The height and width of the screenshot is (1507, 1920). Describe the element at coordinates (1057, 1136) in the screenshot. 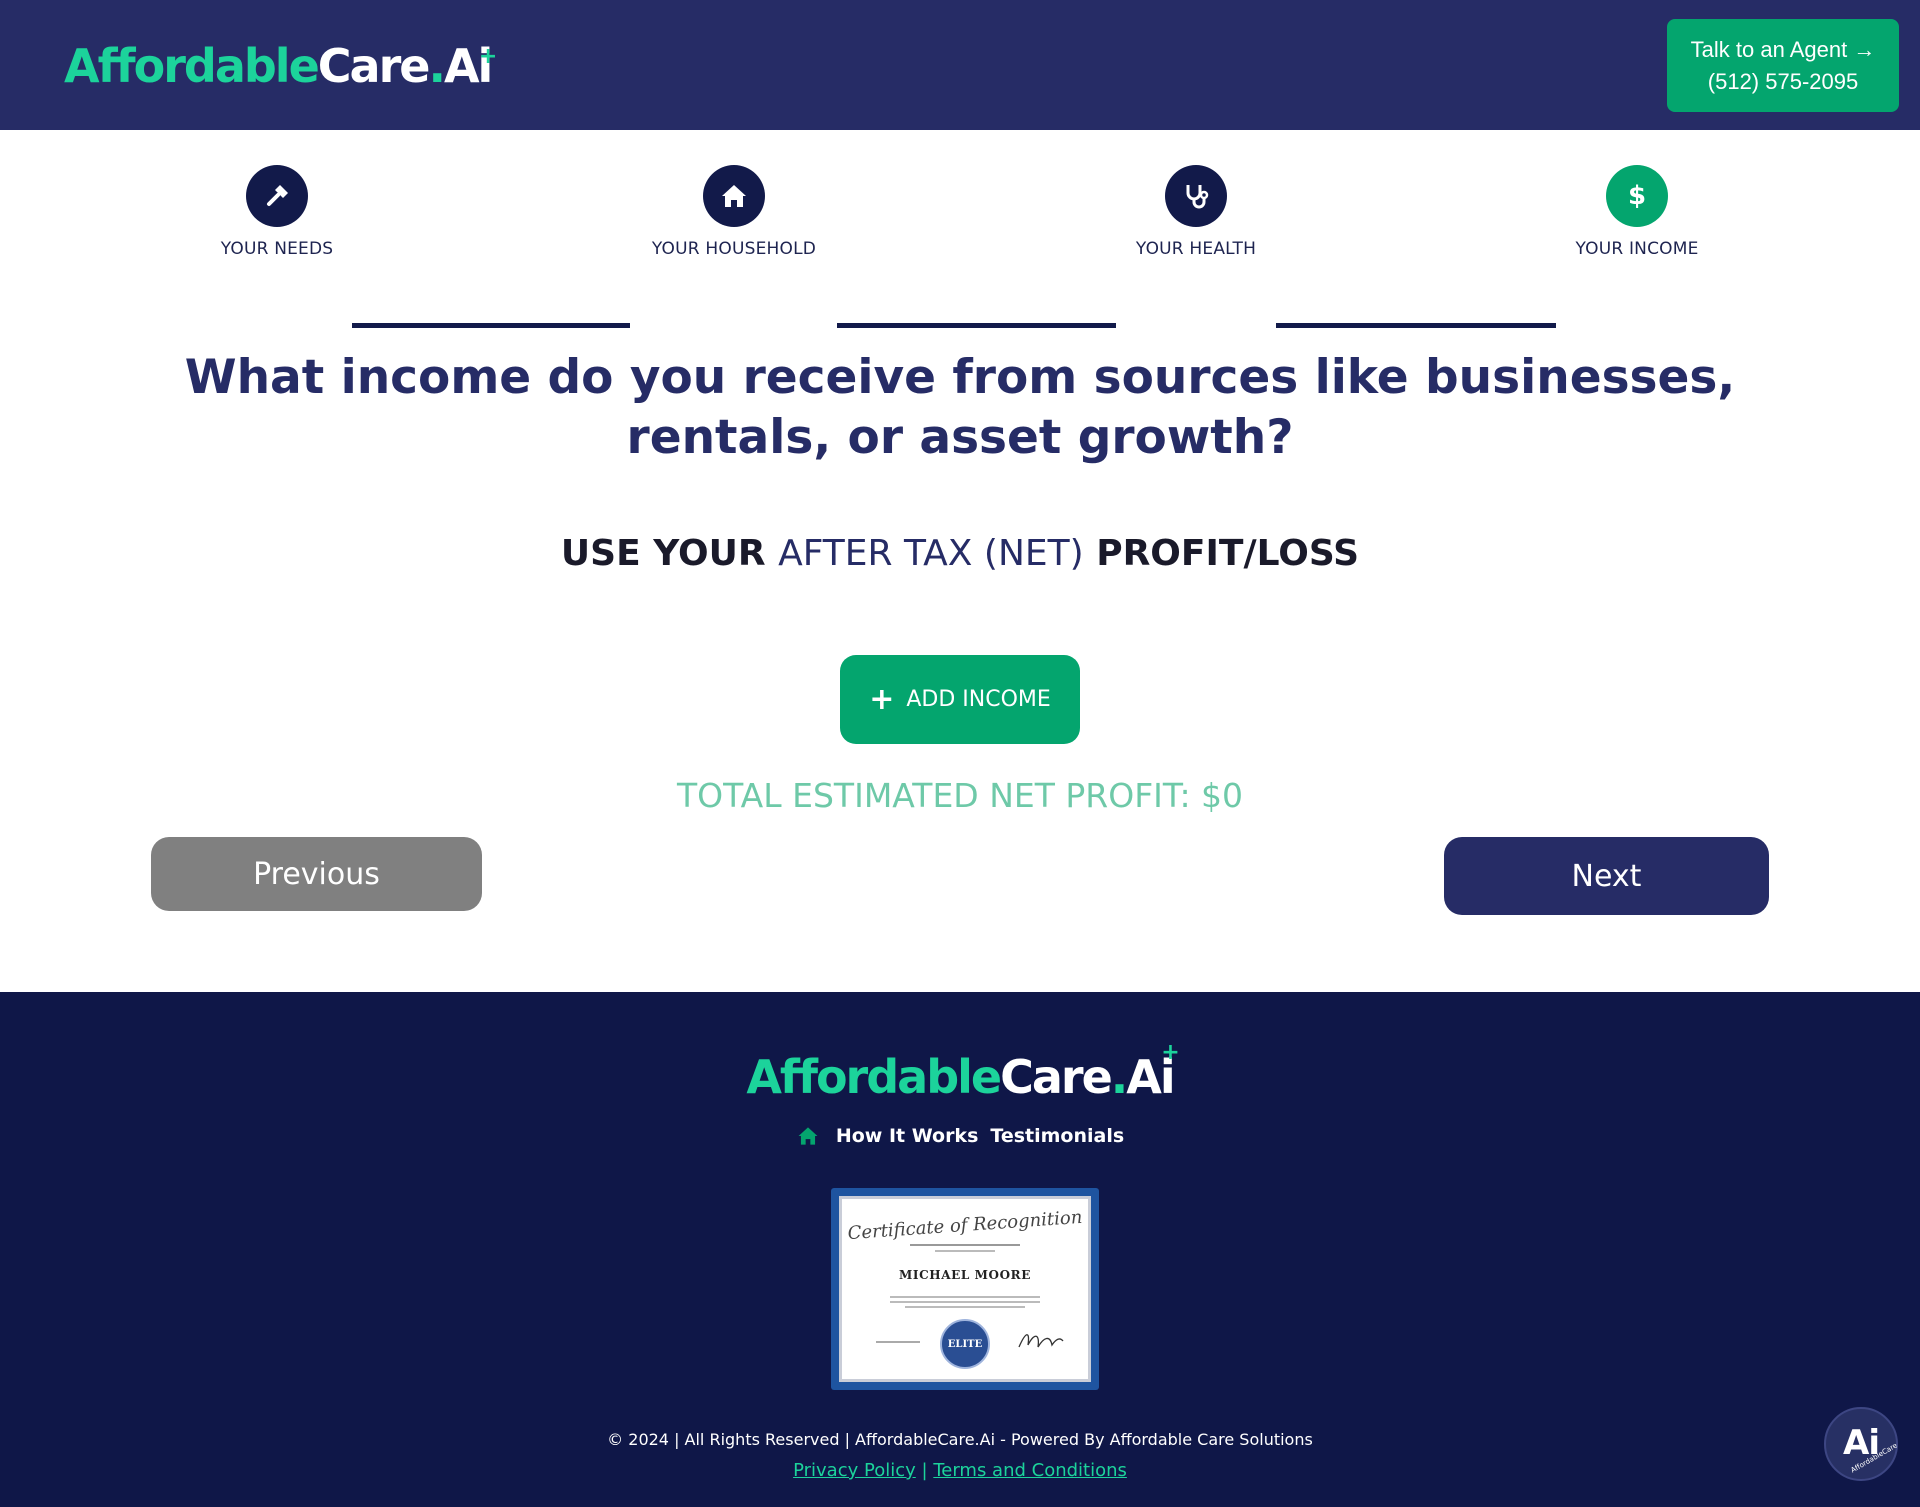

I see `footer-link-testimonials: Testimonials` at that location.